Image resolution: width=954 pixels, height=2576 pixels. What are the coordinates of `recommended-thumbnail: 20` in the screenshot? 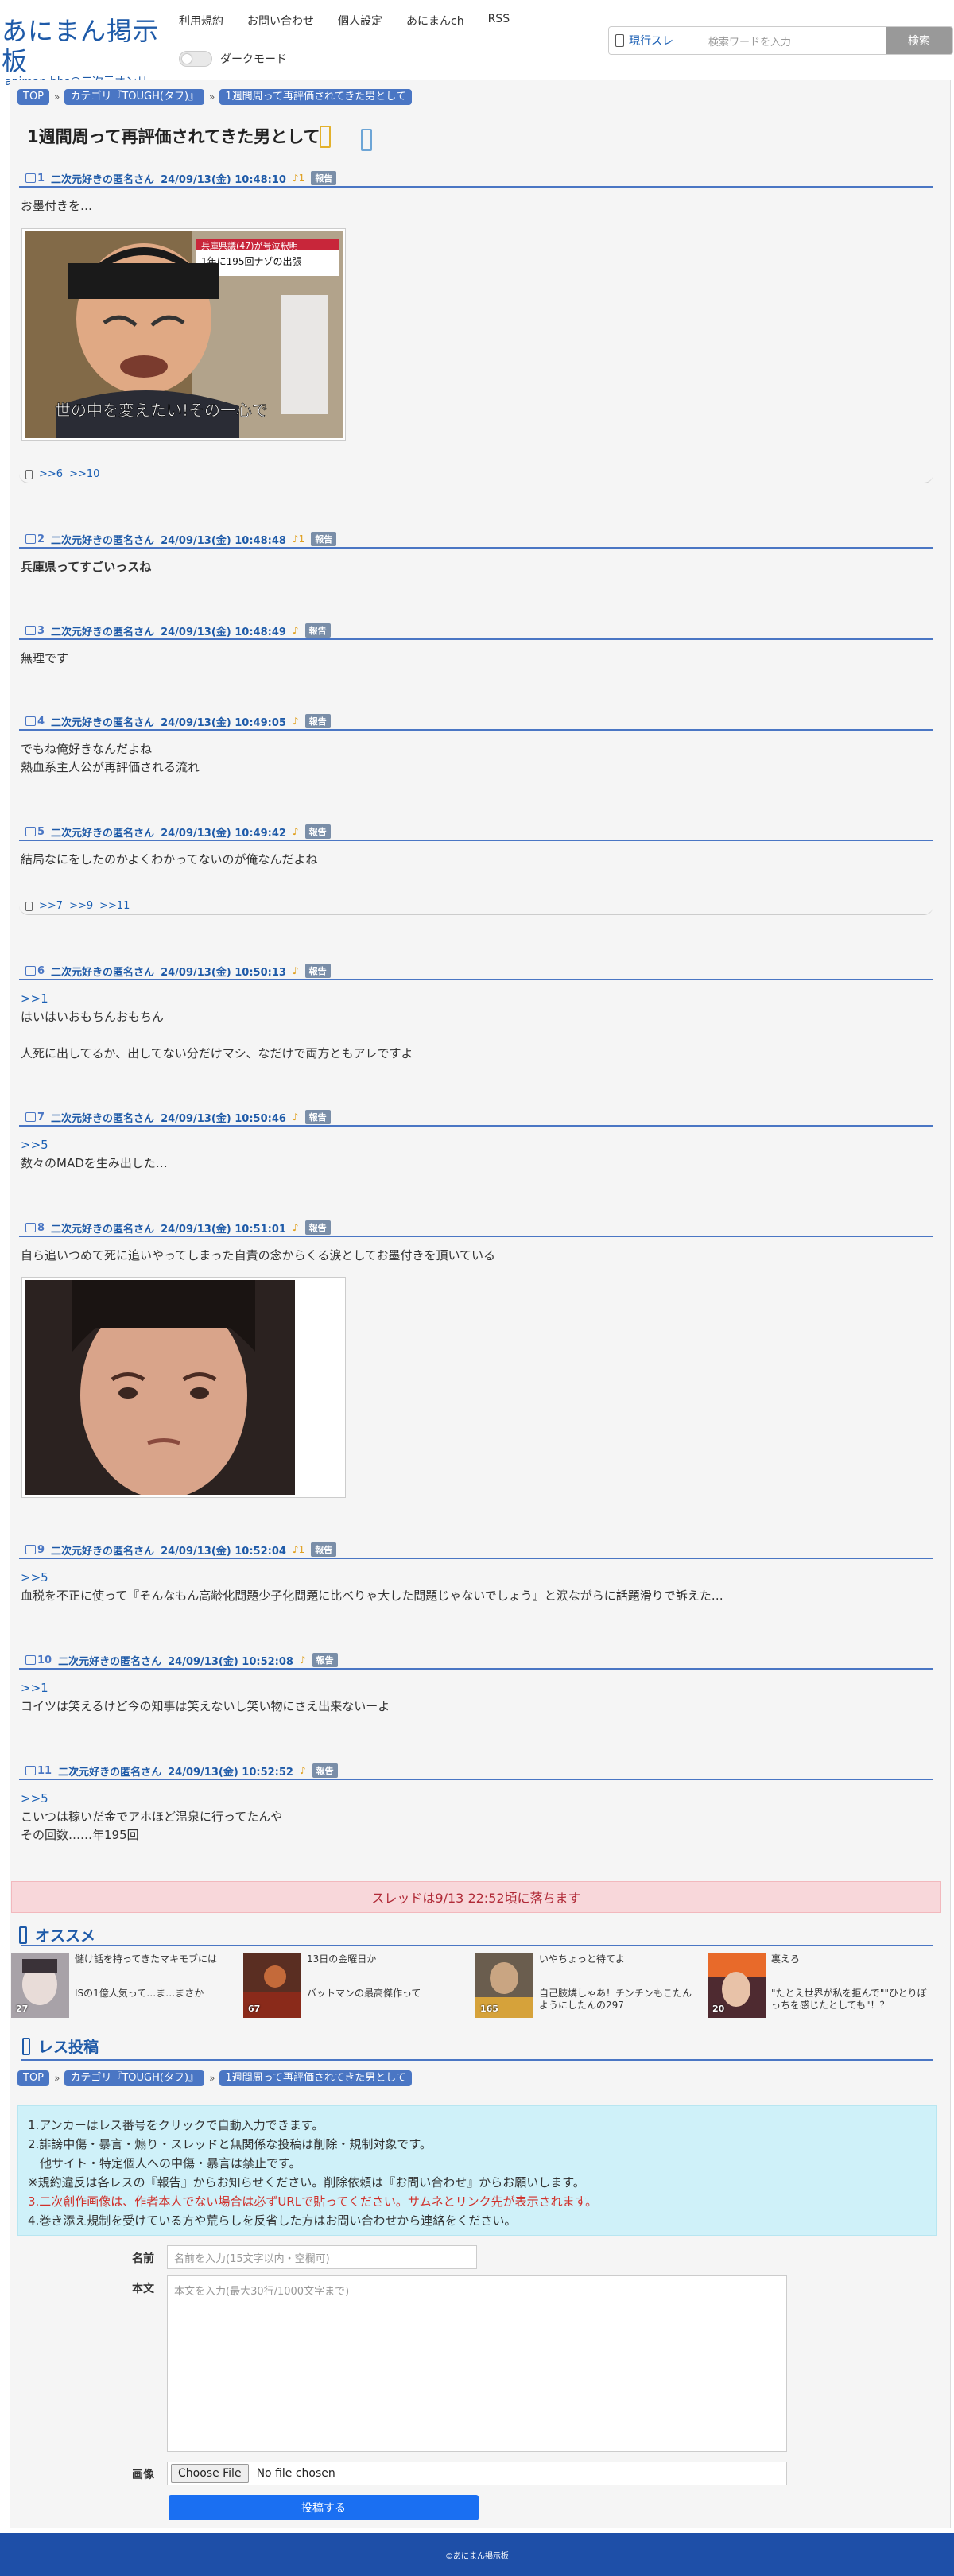 It's located at (737, 1986).